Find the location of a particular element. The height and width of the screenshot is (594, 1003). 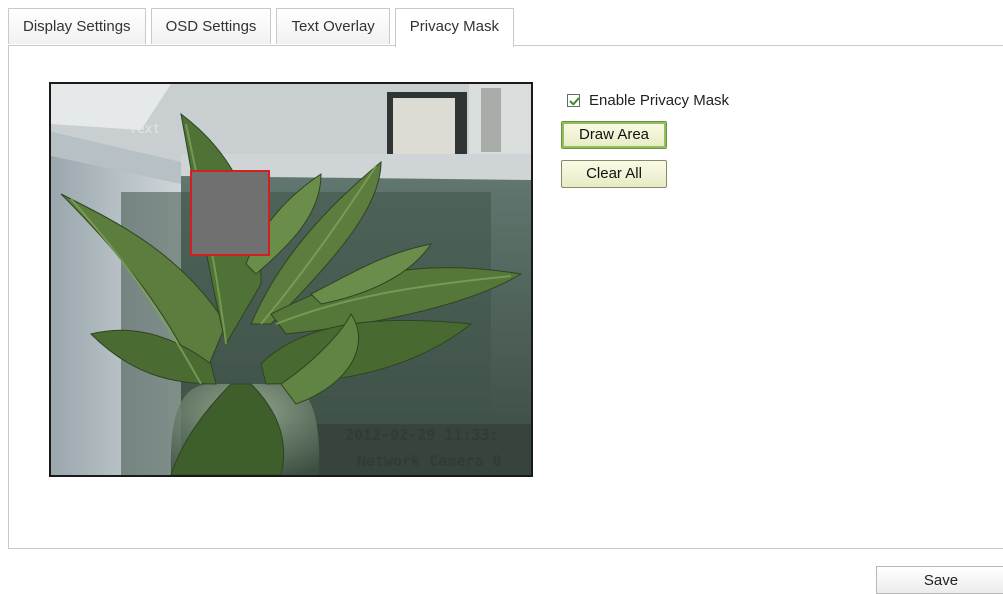

privacy-mask-controls: Enable Privacy Mask Draw Area Clear All is located at coordinates (645, 139).